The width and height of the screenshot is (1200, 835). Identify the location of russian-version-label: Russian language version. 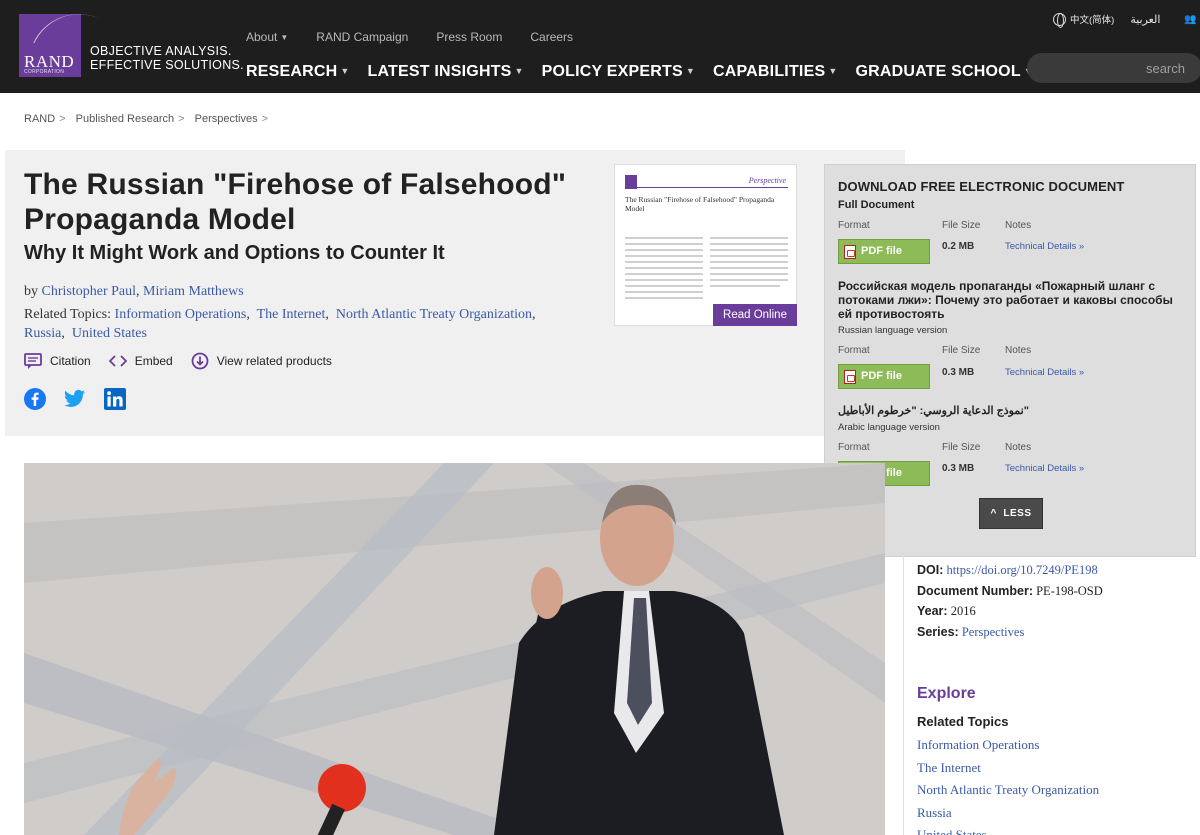
(893, 330).